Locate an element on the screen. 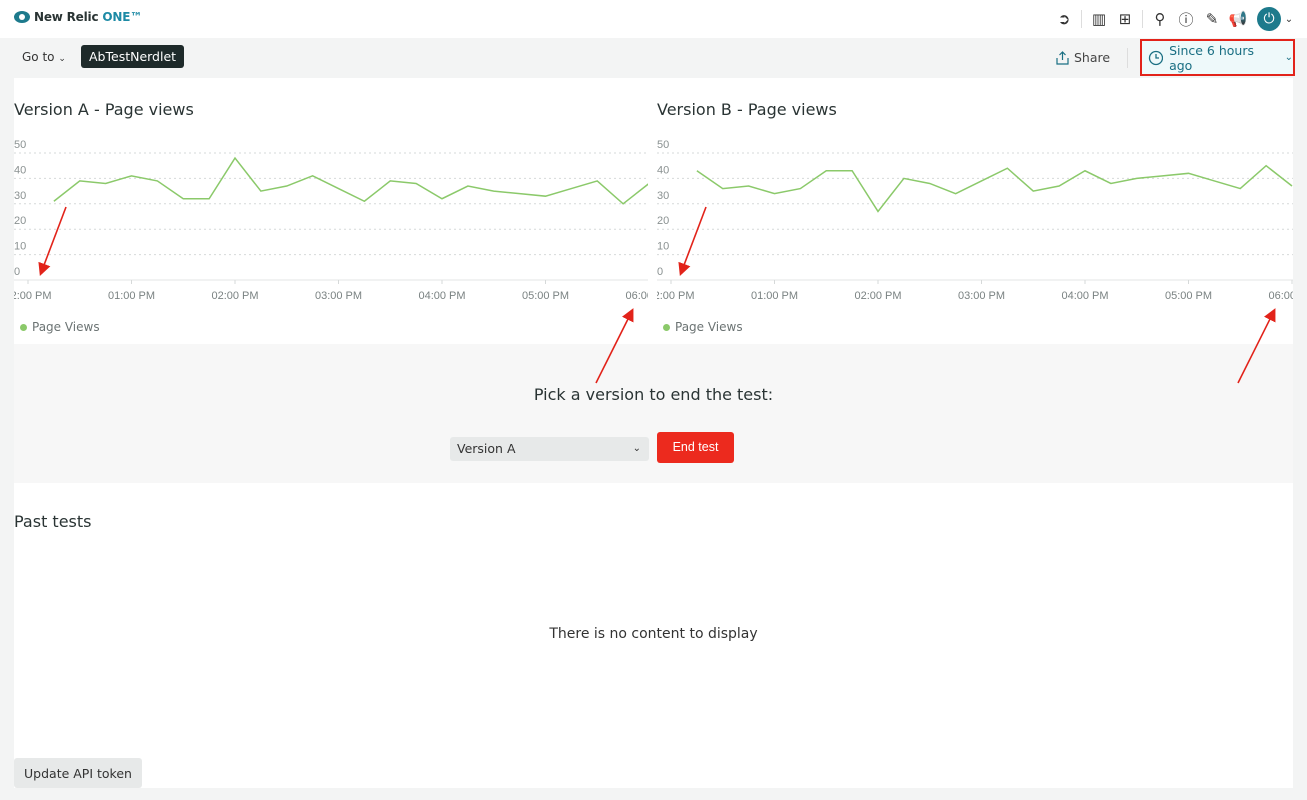  chart-icon: ▥ is located at coordinates (1099, 19).